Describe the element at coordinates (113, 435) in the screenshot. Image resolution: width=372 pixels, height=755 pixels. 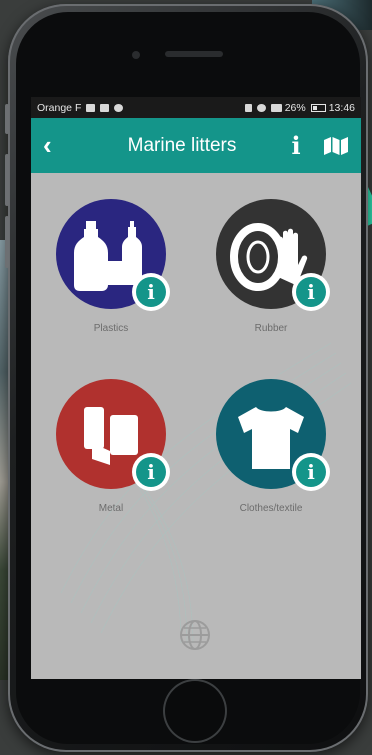
I see `metal-cans-icon: i` at that location.